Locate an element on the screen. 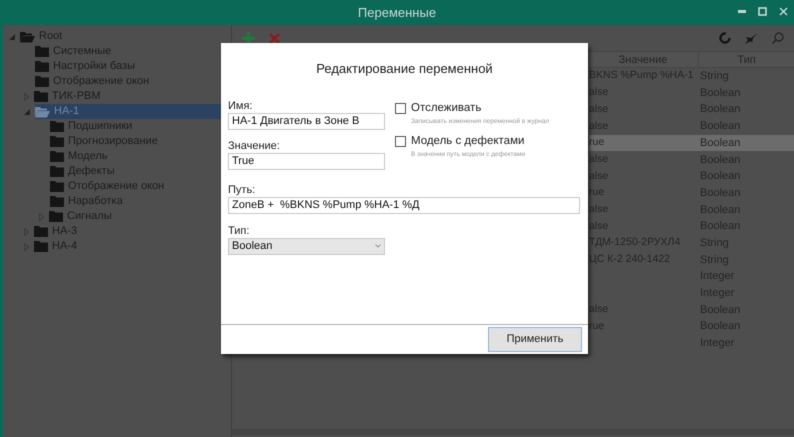 This screenshot has width=794, height=437. window-title: Переменные is located at coordinates (397, 13).